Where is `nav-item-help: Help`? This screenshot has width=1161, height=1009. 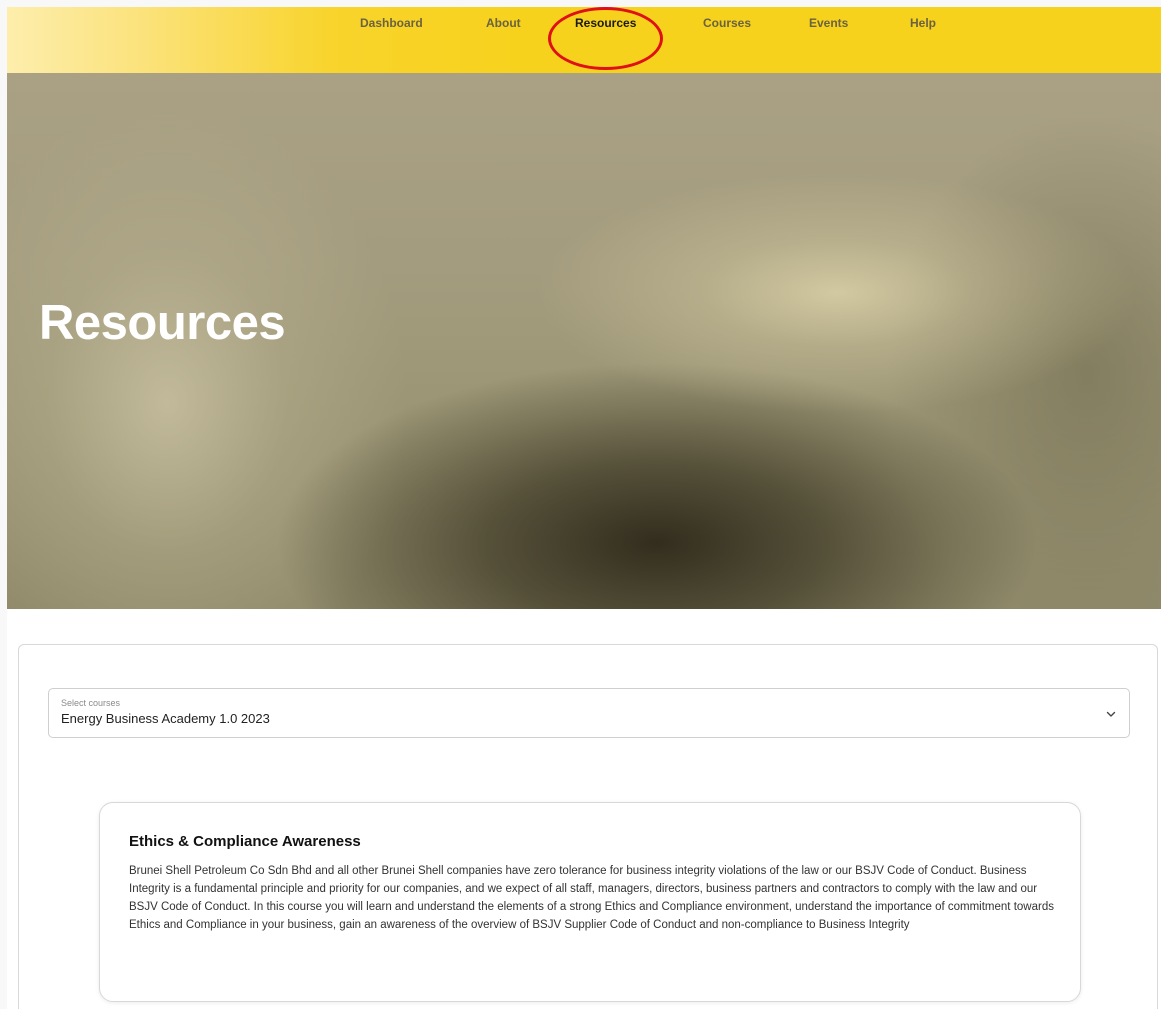 nav-item-help: Help is located at coordinates (923, 23).